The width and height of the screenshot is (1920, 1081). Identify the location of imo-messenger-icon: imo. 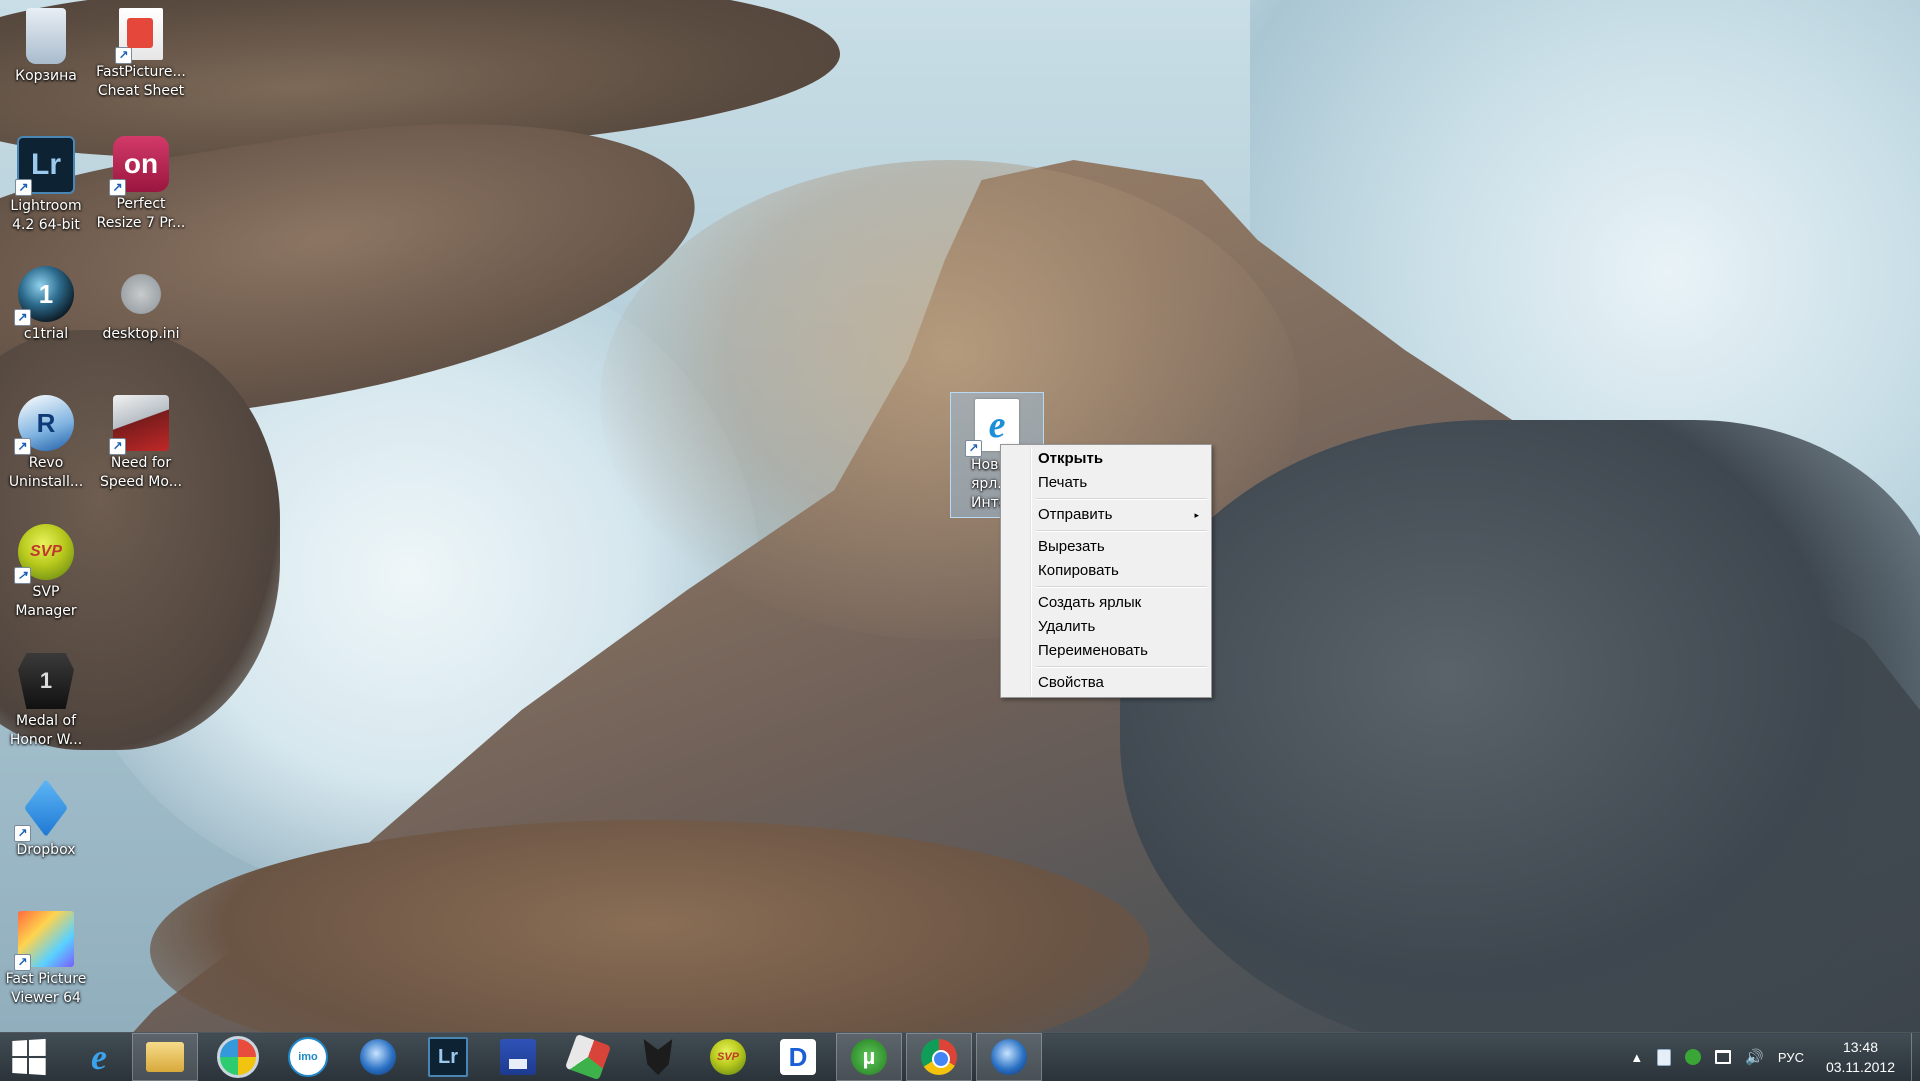
(308, 1057).